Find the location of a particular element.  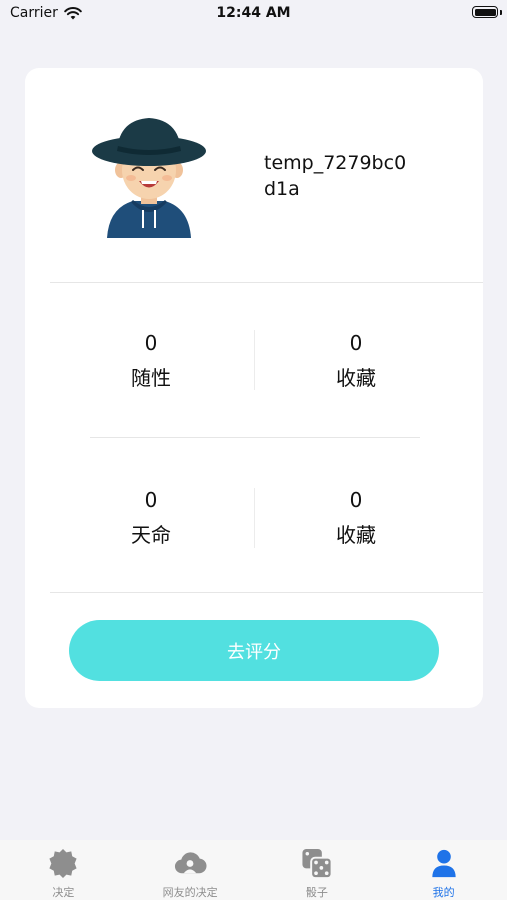

battery-cap is located at coordinates (501, 12).